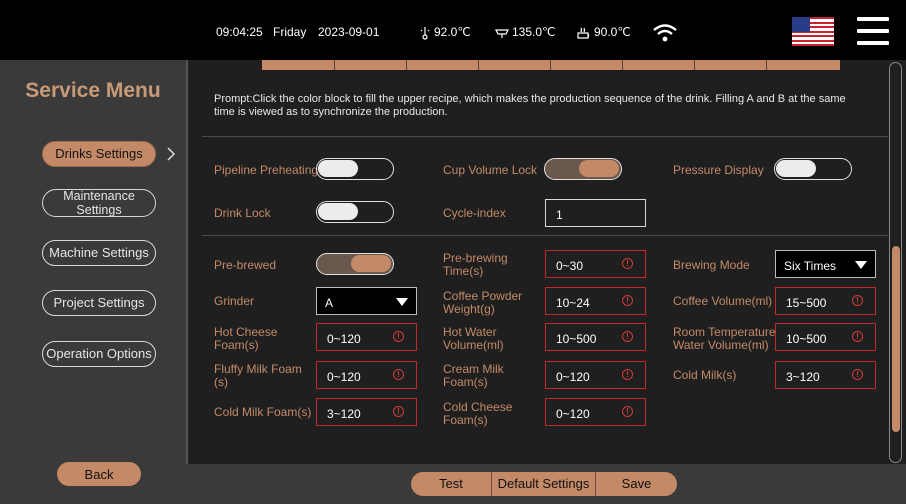 This screenshot has height=504, width=906. What do you see at coordinates (99, 474) in the screenshot?
I see `back-button: Back` at bounding box center [99, 474].